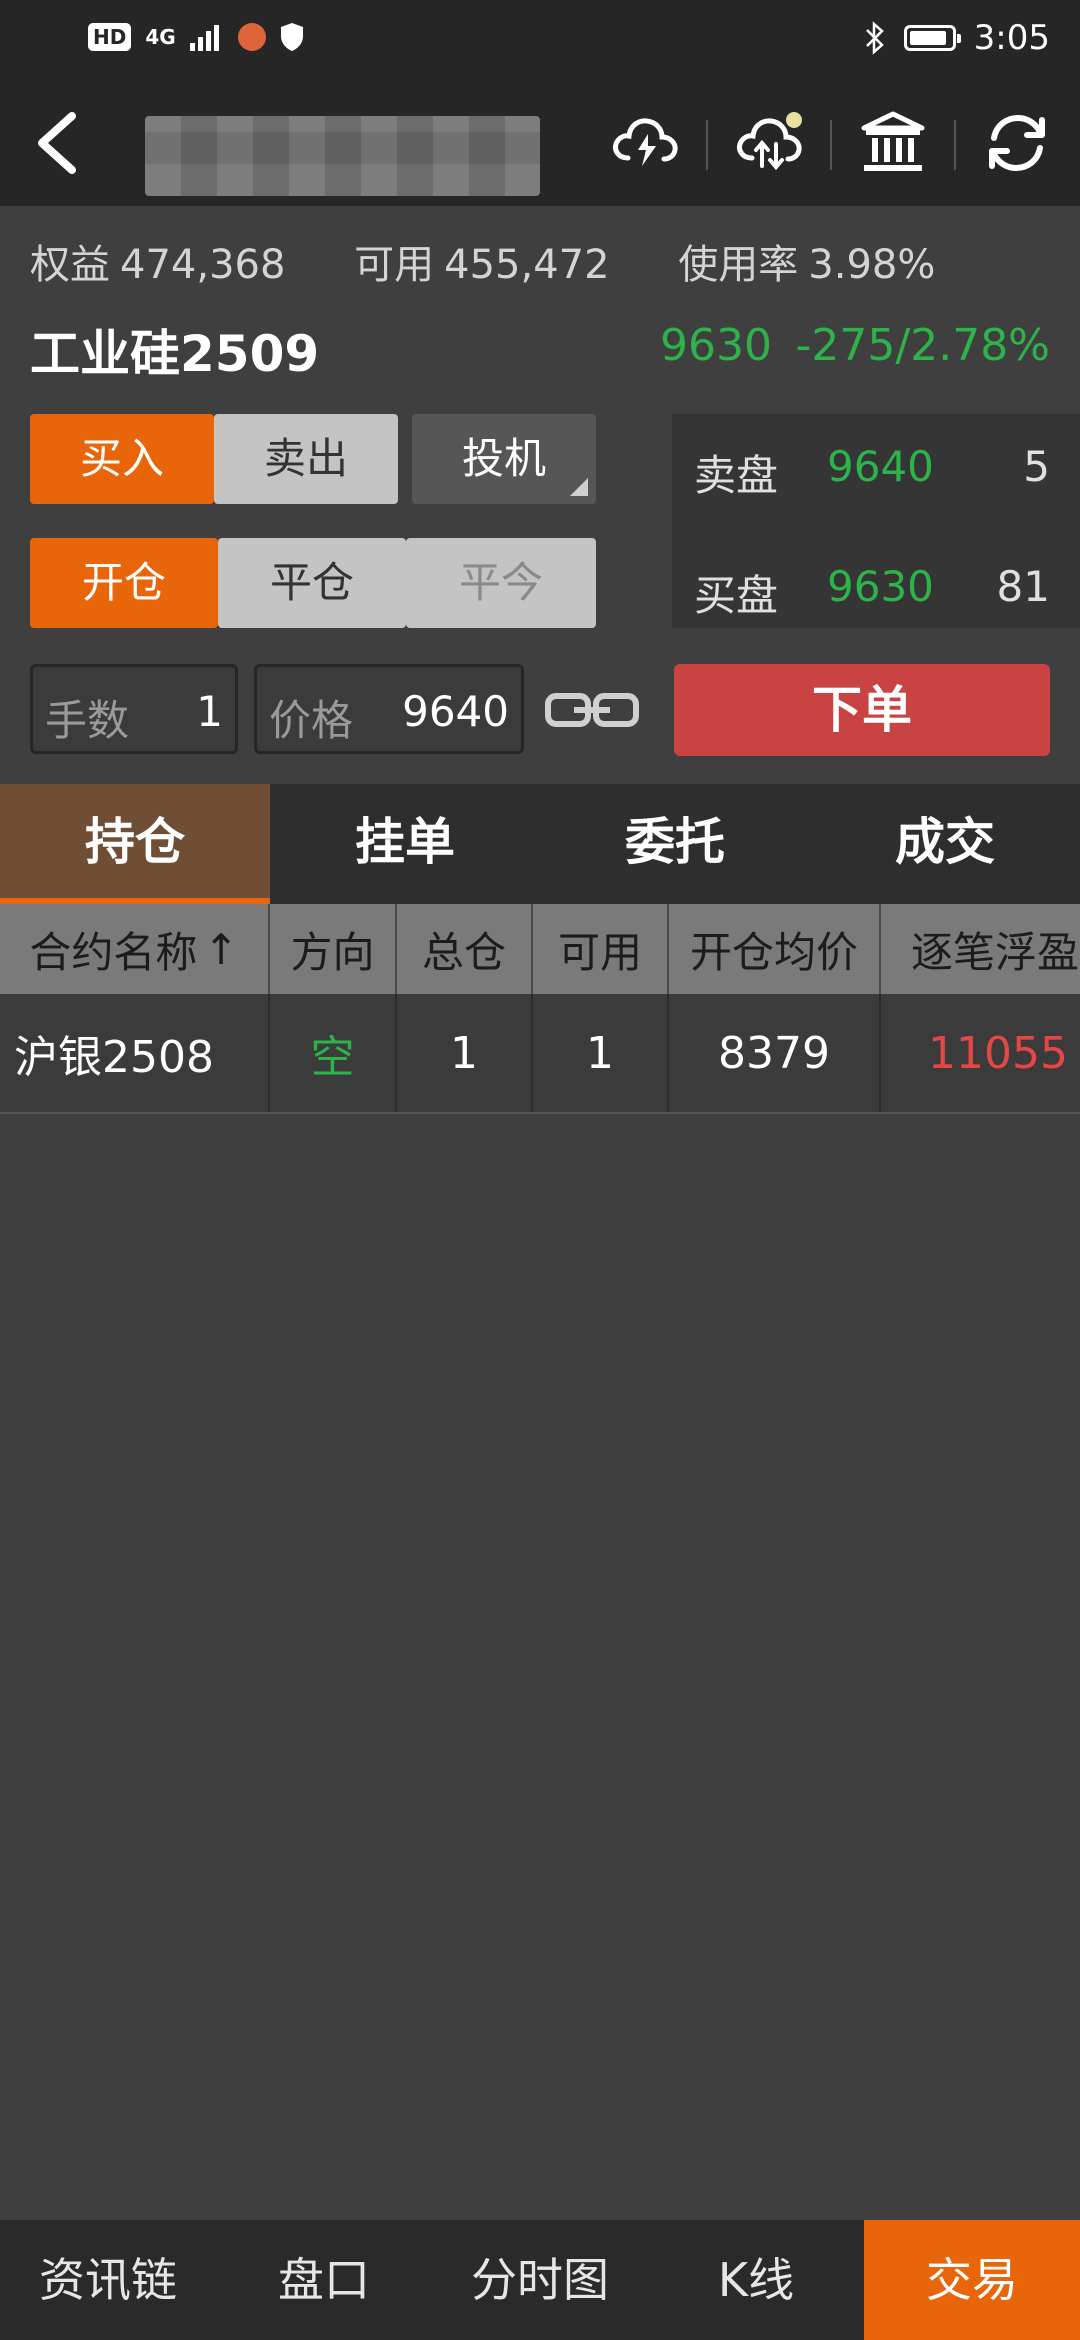 The height and width of the screenshot is (2340, 1080). What do you see at coordinates (1023, 586) in the screenshot?
I see `bid-volume: 81` at bounding box center [1023, 586].